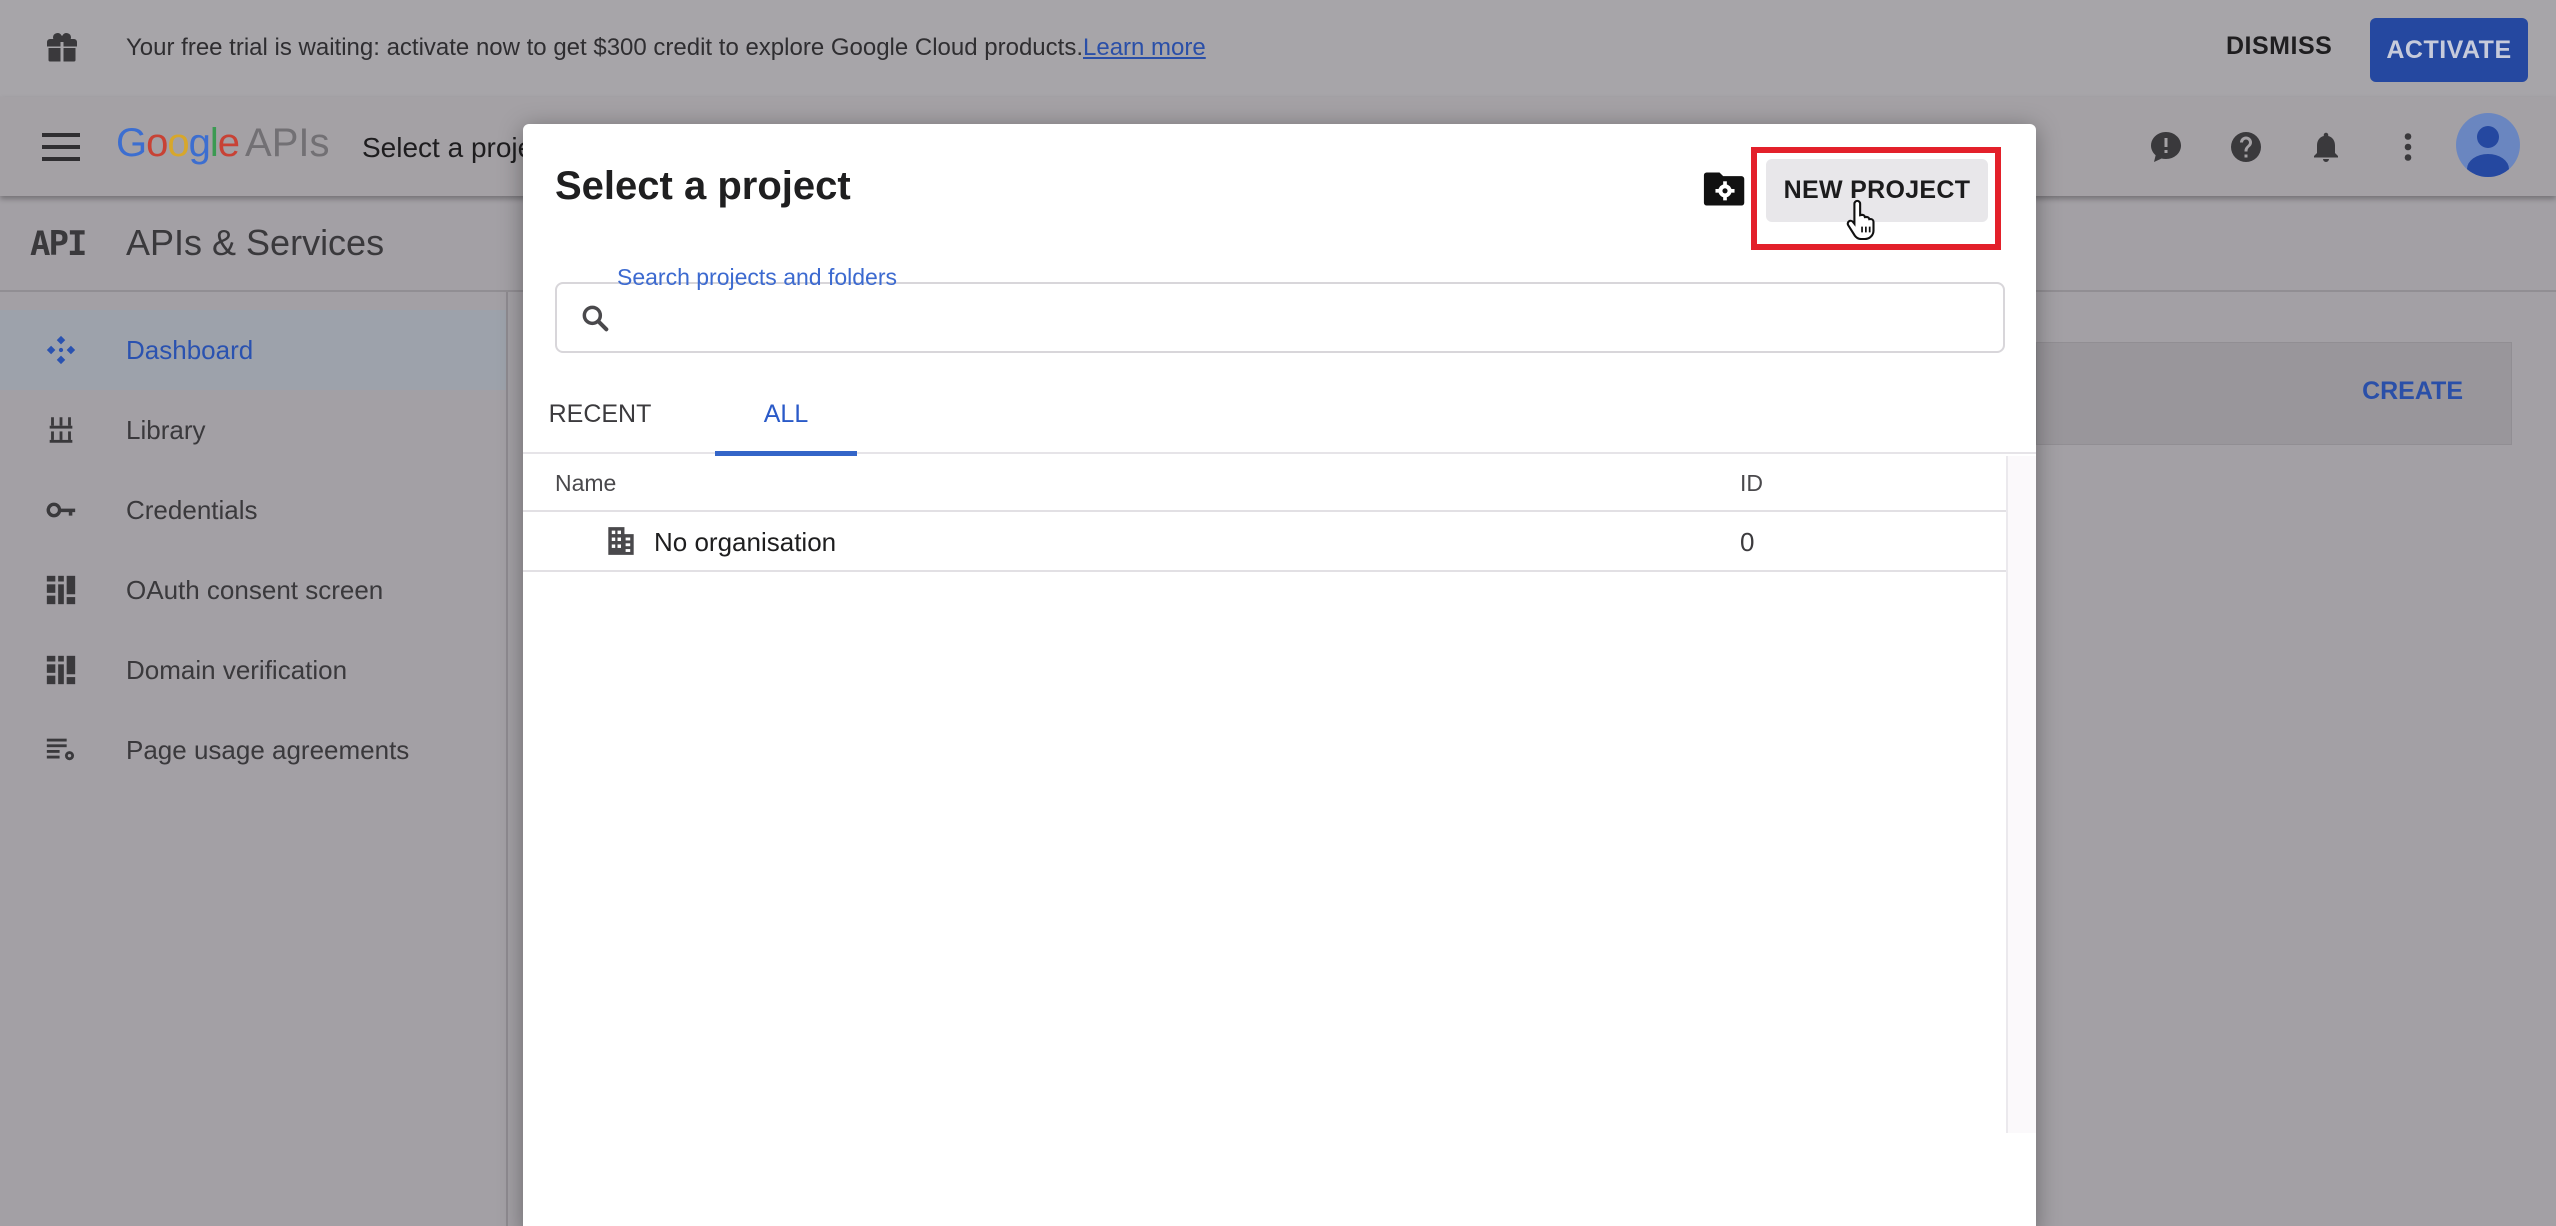 This screenshot has width=2556, height=1226. What do you see at coordinates (253, 430) in the screenshot?
I see `sidebar-item-library: Library` at bounding box center [253, 430].